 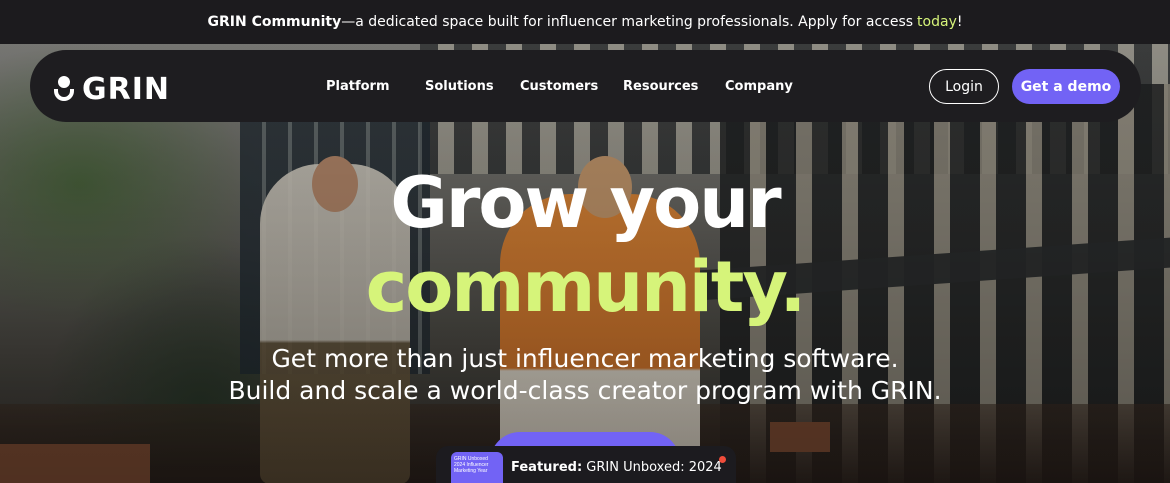 What do you see at coordinates (964, 86) in the screenshot?
I see `login-button: Login` at bounding box center [964, 86].